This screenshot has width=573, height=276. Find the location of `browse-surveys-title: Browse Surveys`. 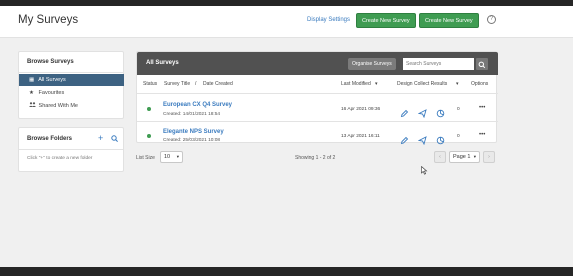

browse-surveys-title: Browse Surveys is located at coordinates (50, 62).